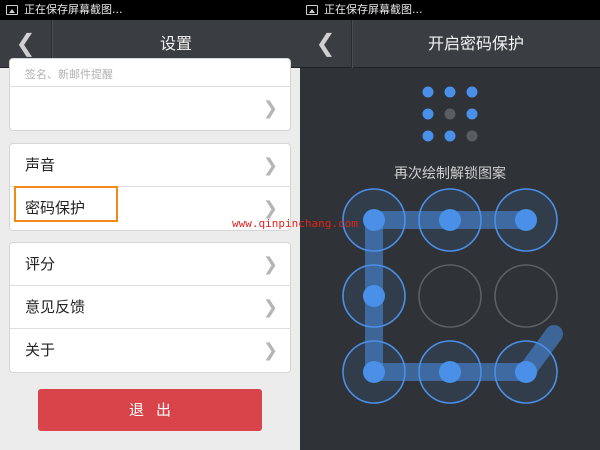 Image resolution: width=600 pixels, height=450 pixels. I want to click on settings-row-sound: 声音 ❯, so click(150, 165).